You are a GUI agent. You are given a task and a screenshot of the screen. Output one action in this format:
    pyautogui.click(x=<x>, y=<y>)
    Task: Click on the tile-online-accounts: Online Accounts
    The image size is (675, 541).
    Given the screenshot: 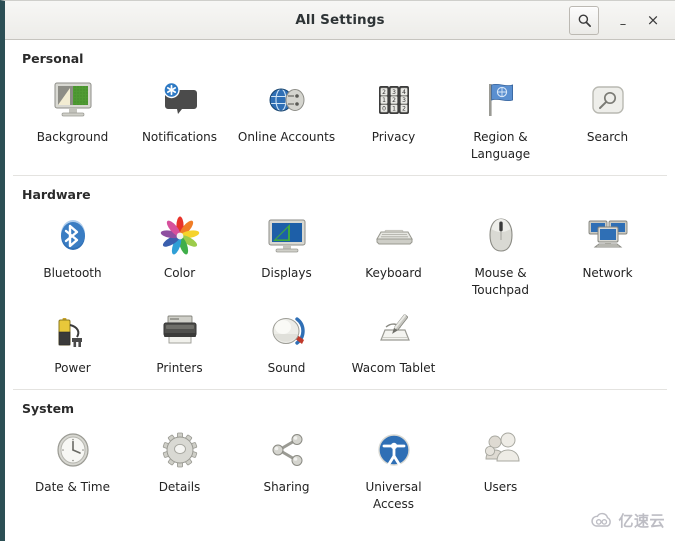 What is the action you would take?
    pyautogui.click(x=286, y=117)
    